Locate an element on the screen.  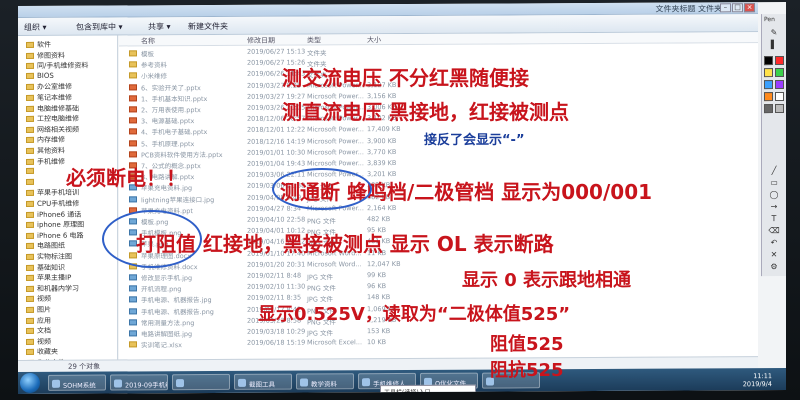
system-clock: 11:11 2019/9/4 is located at coordinates (757, 380).